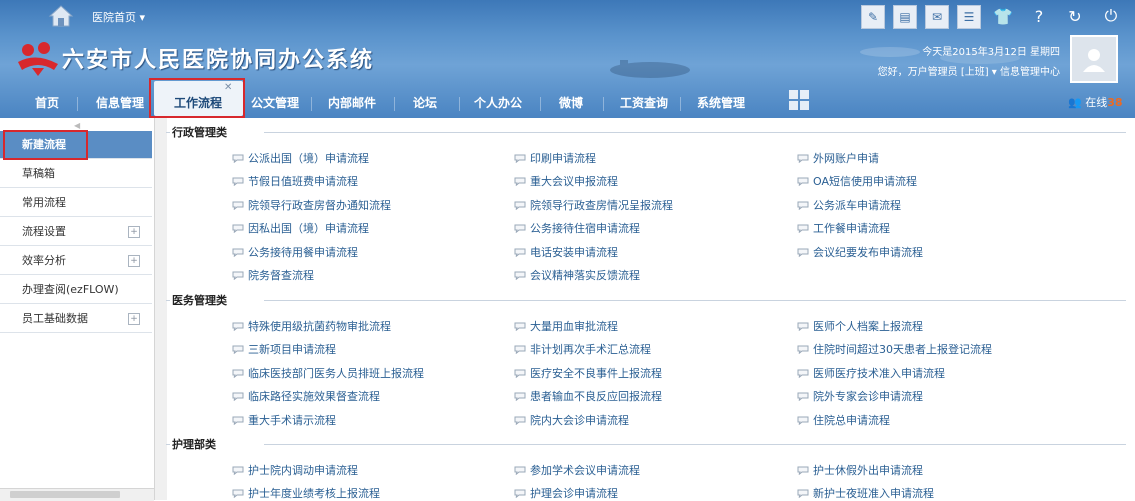 The image size is (1135, 501). Describe the element at coordinates (585, 229) in the screenshot. I see `workflow-link-label: 公务接待住宿申请流程` at that location.